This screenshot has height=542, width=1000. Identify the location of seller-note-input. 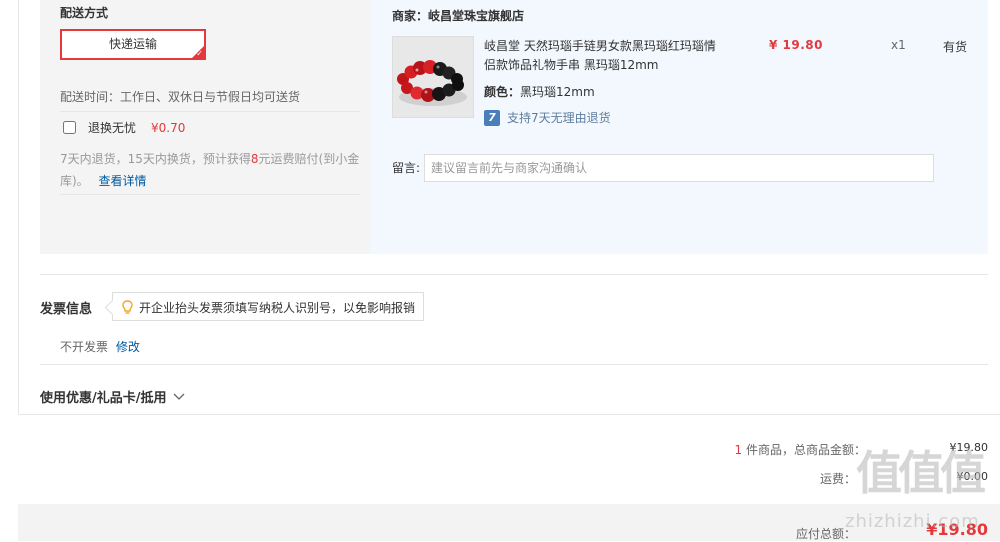
(679, 168).